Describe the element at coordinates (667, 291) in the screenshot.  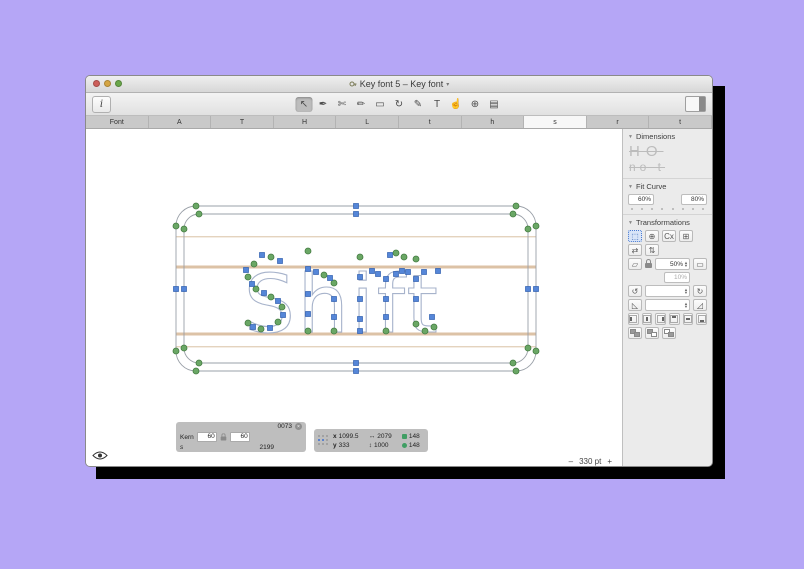
I see `rotate-field: ▲ ▼` at that location.